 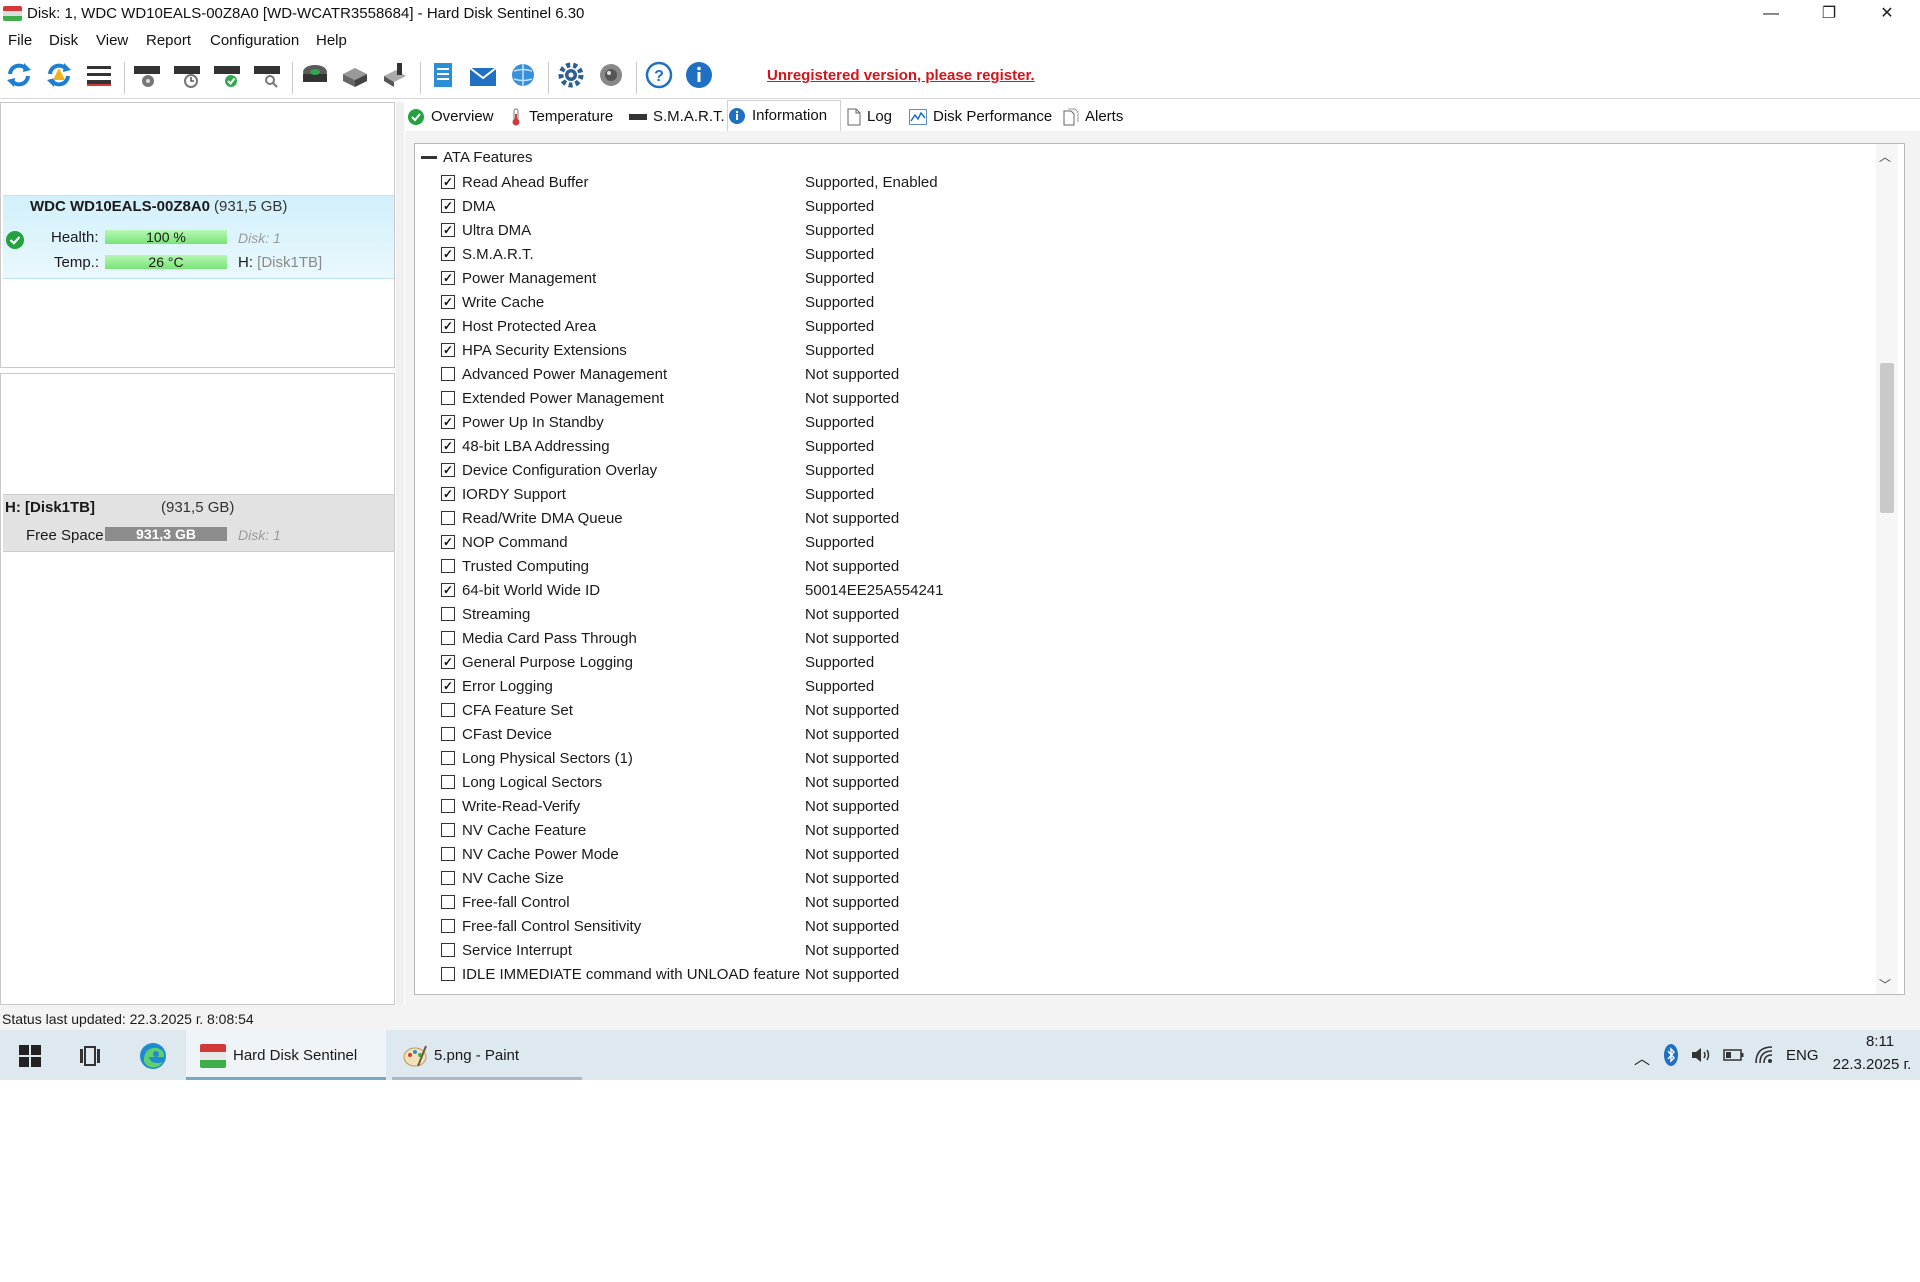 What do you see at coordinates (1151, 879) in the screenshot?
I see `feature-row: NV Cache Size Not supported` at bounding box center [1151, 879].